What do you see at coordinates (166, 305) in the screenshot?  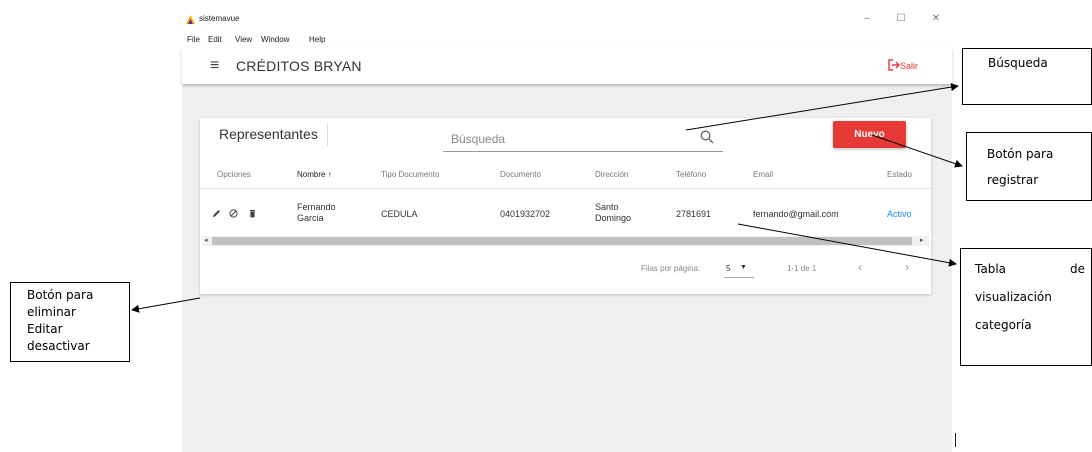 I see `arrow-to-acciones` at bounding box center [166, 305].